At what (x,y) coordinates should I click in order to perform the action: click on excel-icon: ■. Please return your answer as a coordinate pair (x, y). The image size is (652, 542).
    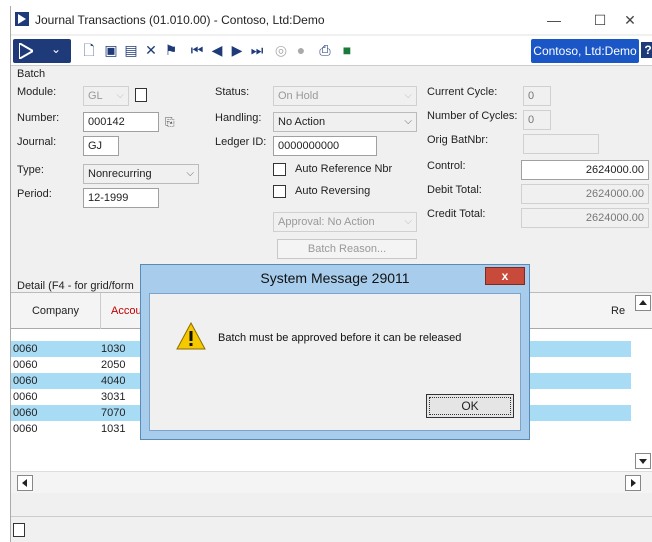
    Looking at the image, I should click on (347, 50).